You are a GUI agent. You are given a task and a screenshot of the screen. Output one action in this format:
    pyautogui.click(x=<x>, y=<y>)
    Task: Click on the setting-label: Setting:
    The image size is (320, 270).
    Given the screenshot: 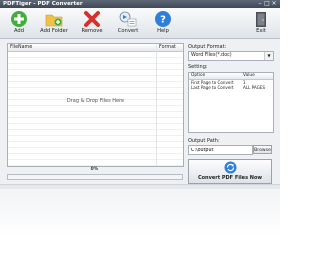 What is the action you would take?
    pyautogui.click(x=198, y=67)
    